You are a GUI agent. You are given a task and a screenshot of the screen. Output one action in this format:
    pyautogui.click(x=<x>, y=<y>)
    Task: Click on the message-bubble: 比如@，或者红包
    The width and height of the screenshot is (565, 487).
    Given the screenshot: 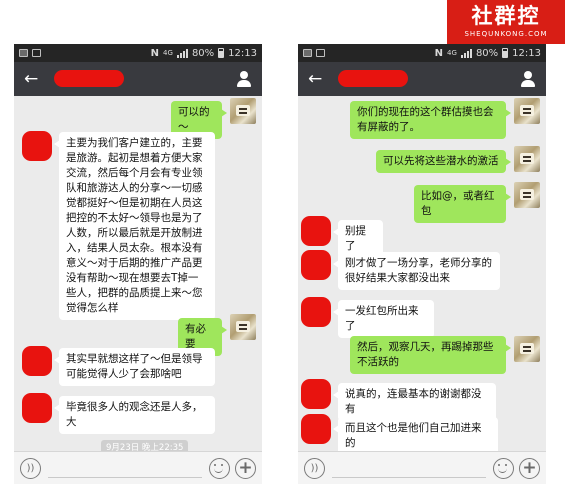 What is the action you would take?
    pyautogui.click(x=462, y=204)
    